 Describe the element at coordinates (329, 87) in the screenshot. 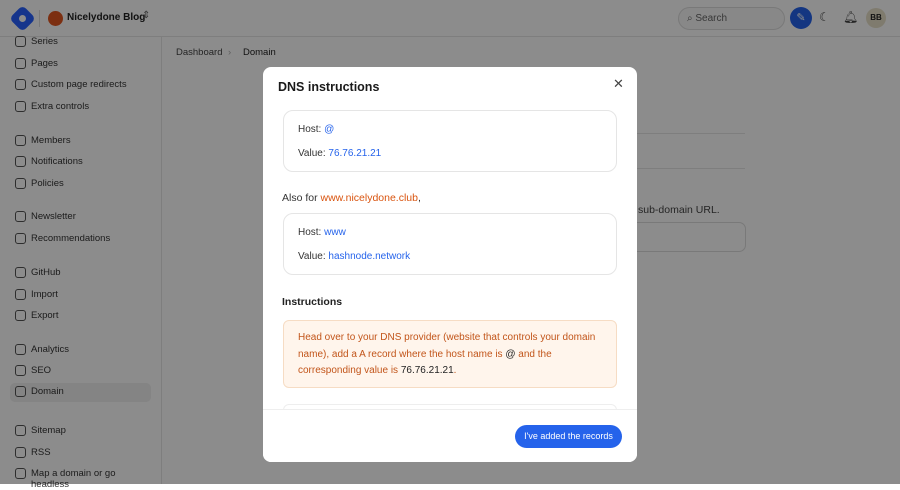

I see `modal-title: DNS instructions` at that location.